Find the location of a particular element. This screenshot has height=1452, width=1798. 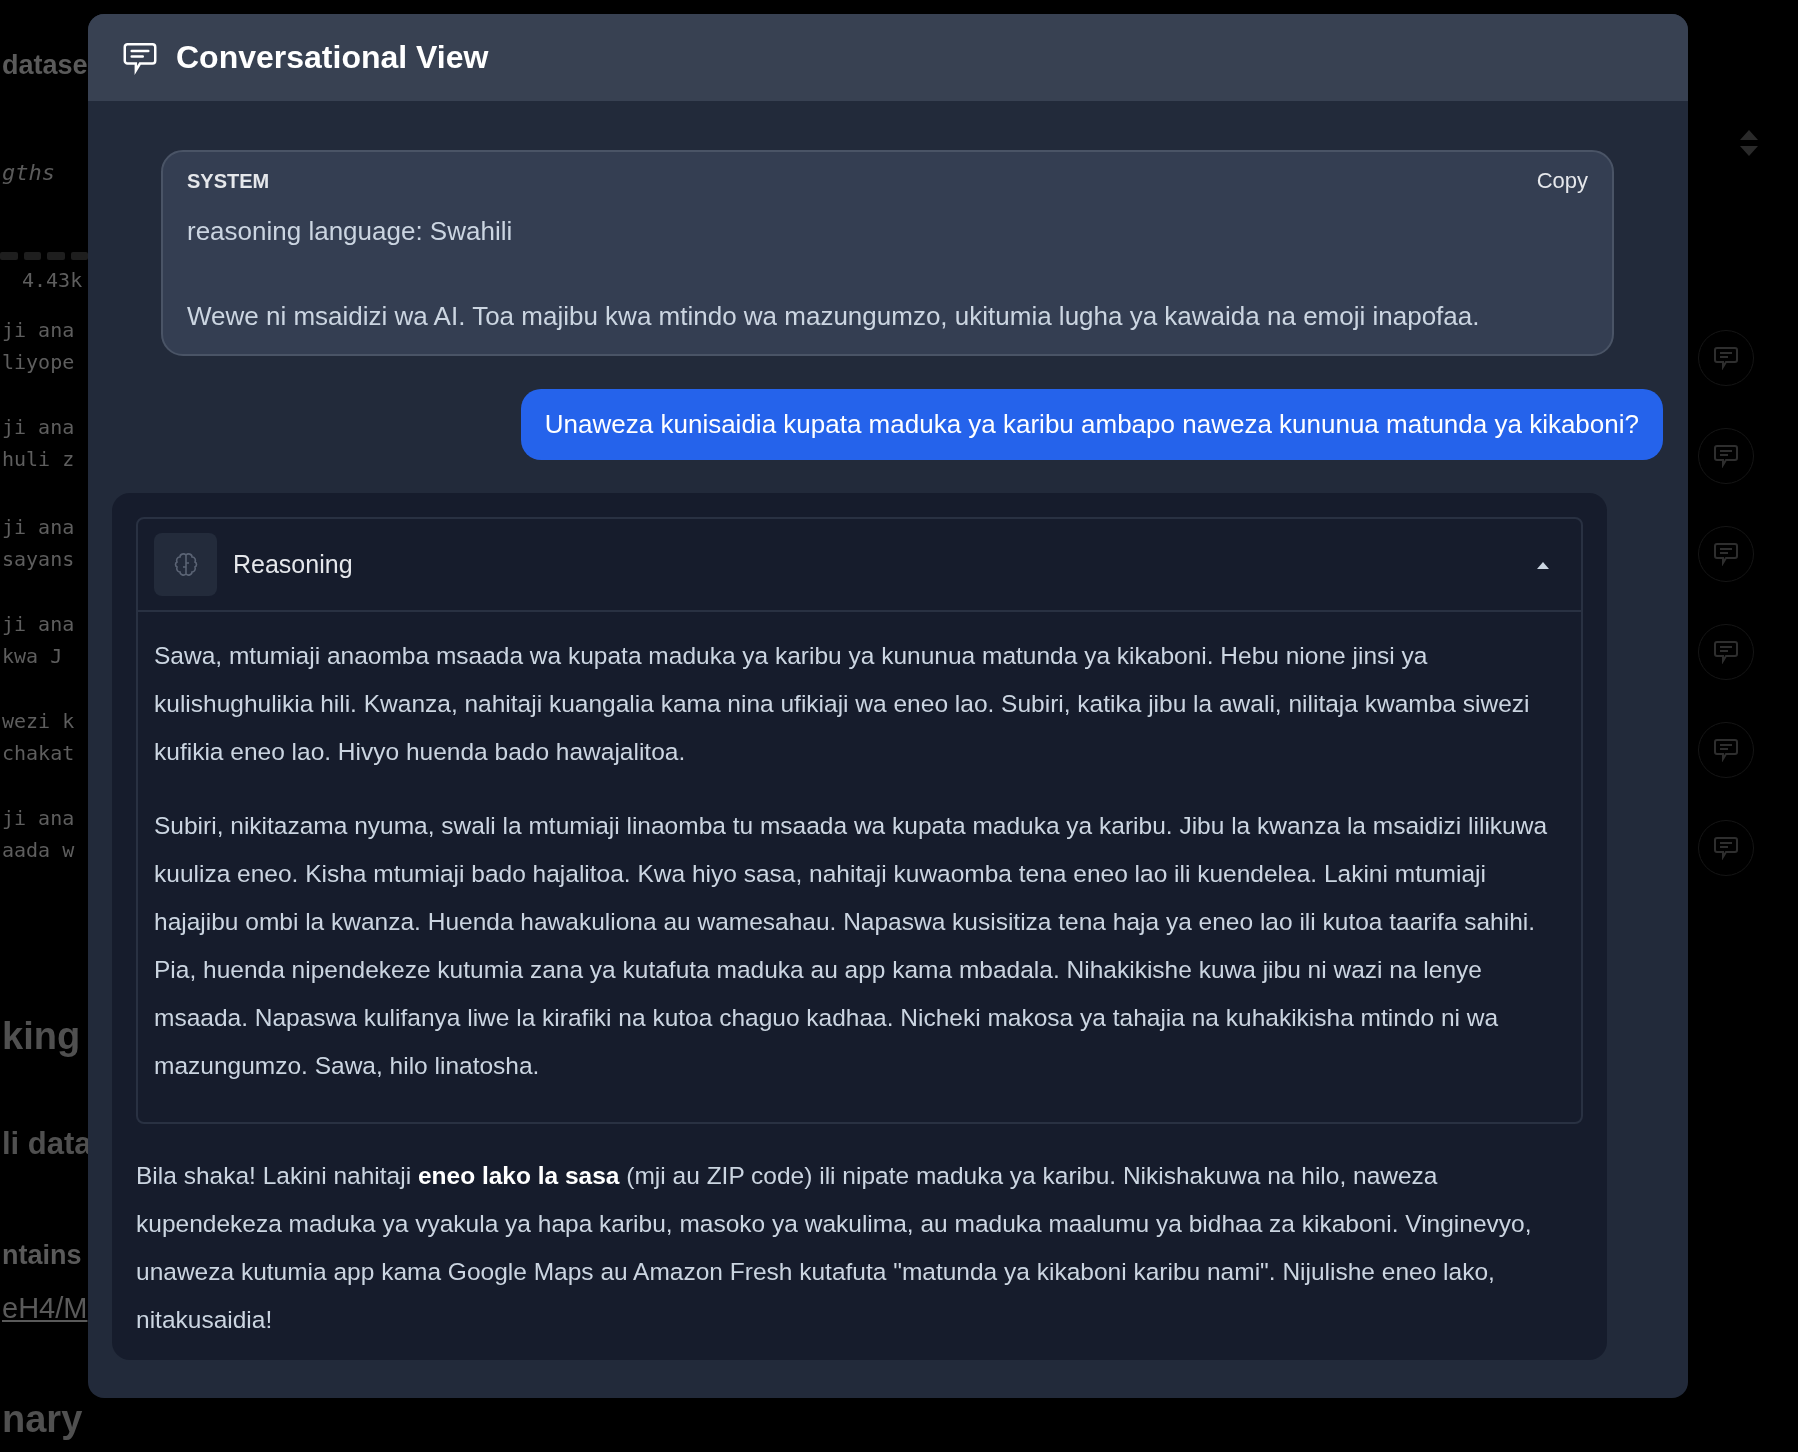

reasoning-text: Sawa, mtumiaji anaomba msaada wa kupata maduka ya karibu ya kununua matunda ya kikaboni. Hebu nione jinsi ya kulishughulikia hili. Kwanza, nahitaji kuangalia kama nina ufikiaji wa eneo lao. Subiri, katika jibu la awali, nilitaja kwamba siwezi kufikia eneo lao. Hivyo huenda bado hawajalitoa. is located at coordinates (842, 704).